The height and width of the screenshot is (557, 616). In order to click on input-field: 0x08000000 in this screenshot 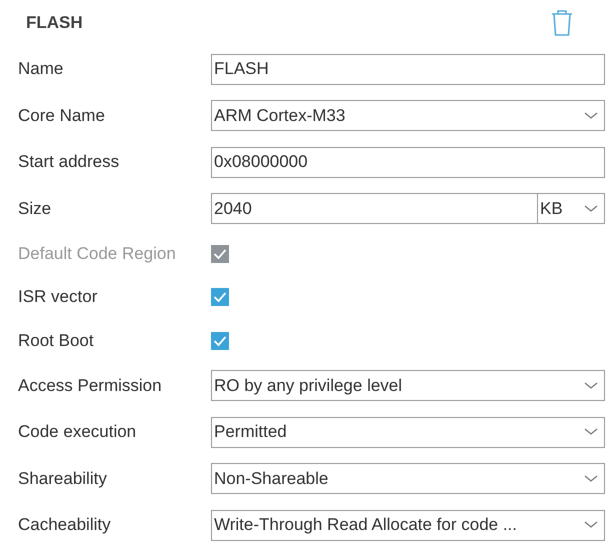, I will do `click(408, 162)`.